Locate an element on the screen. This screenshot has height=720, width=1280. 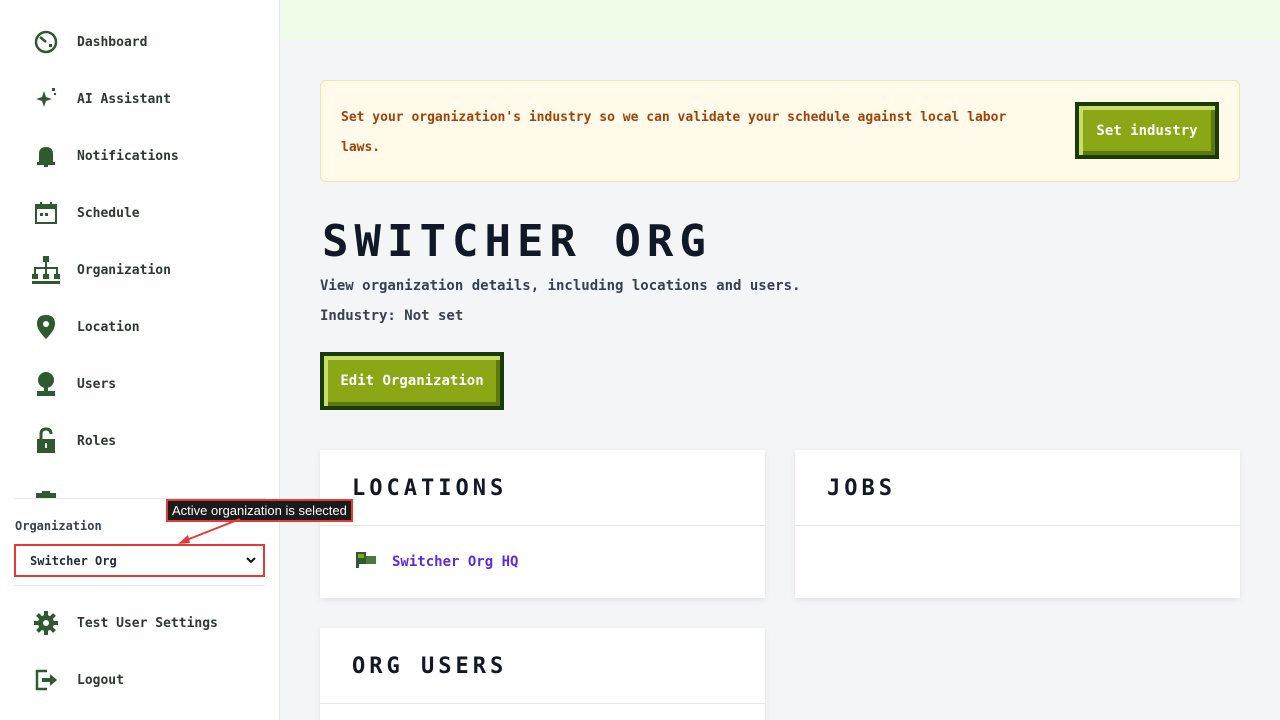
sidebar-item-label: Notifications is located at coordinates (128, 156).